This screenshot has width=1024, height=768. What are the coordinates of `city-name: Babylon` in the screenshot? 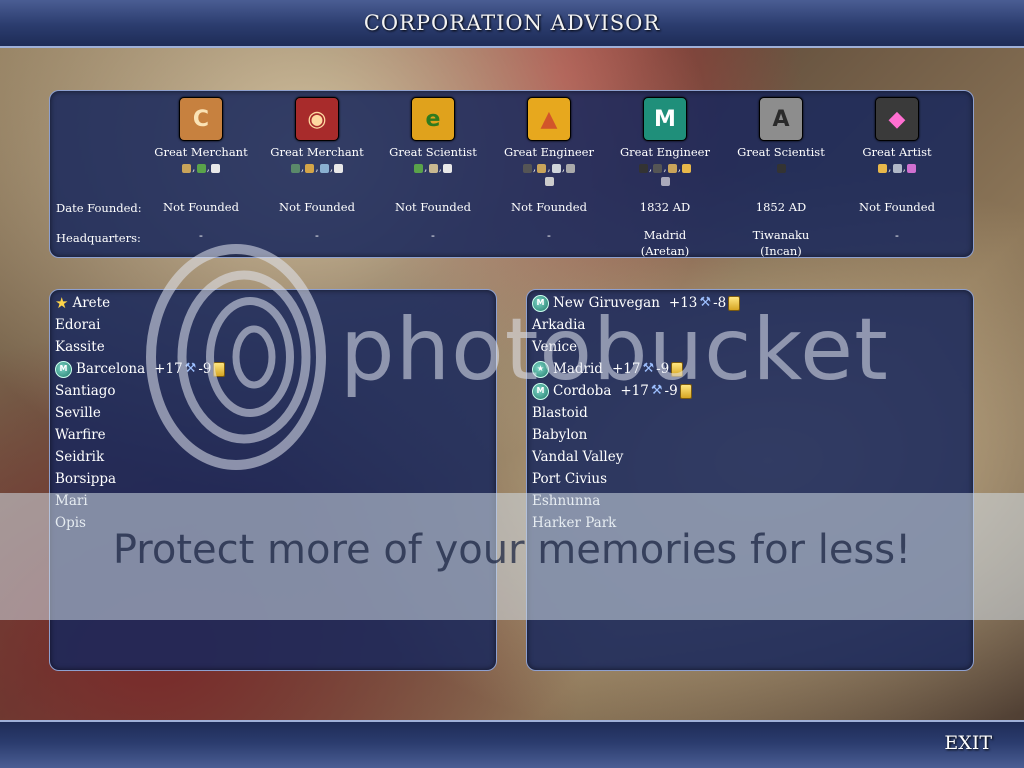 It's located at (560, 435).